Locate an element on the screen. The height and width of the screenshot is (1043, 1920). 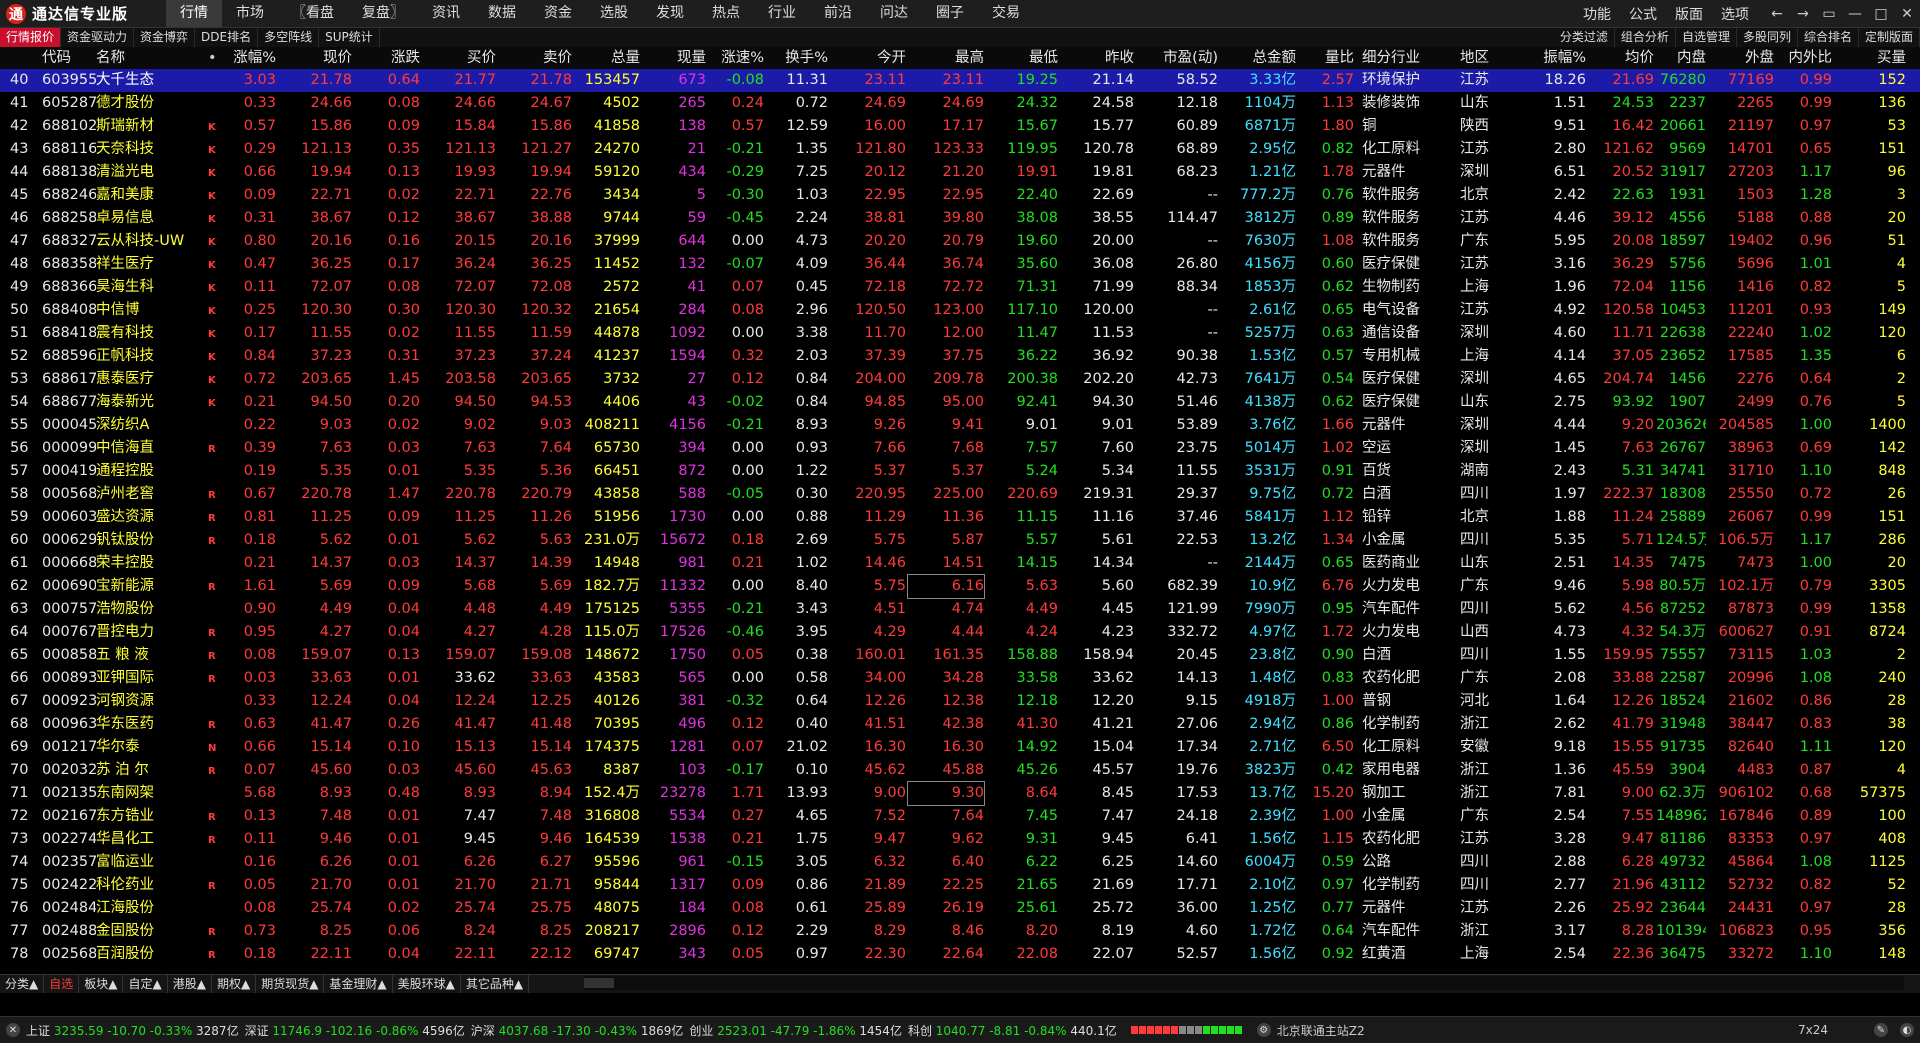
menu-item: 数据 is located at coordinates (502, 13).